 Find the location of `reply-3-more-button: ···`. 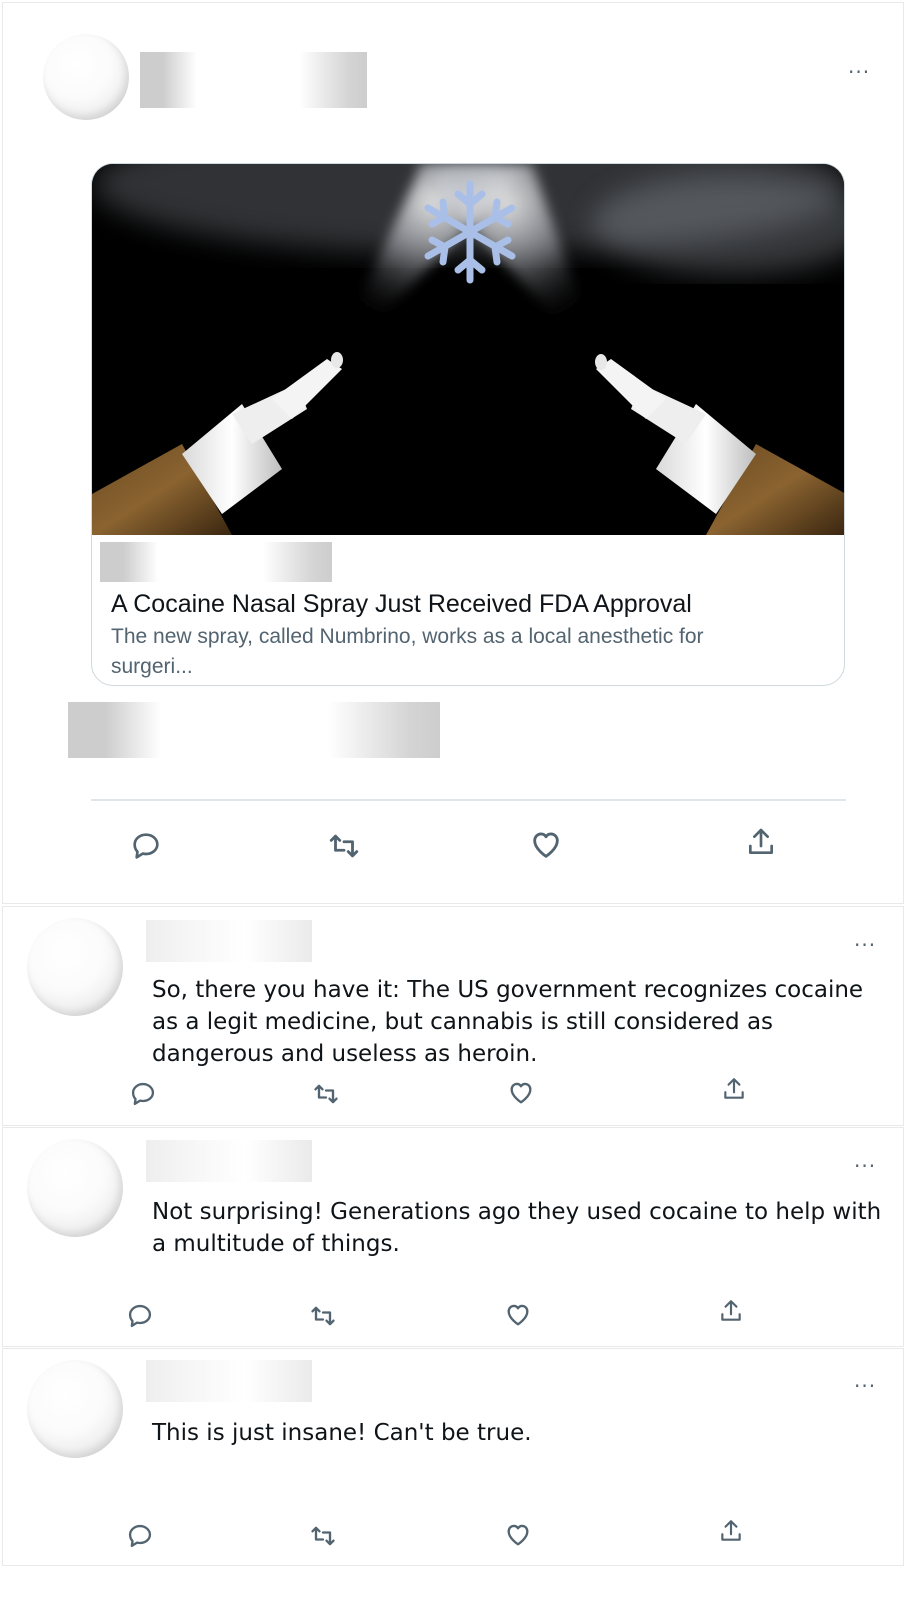

reply-3-more-button: ··· is located at coordinates (865, 1386).